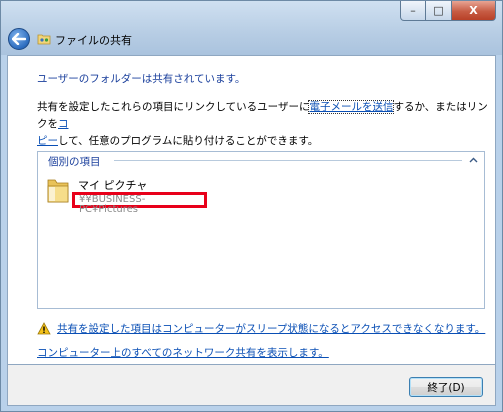  I want to click on folder-icon, so click(58, 191).